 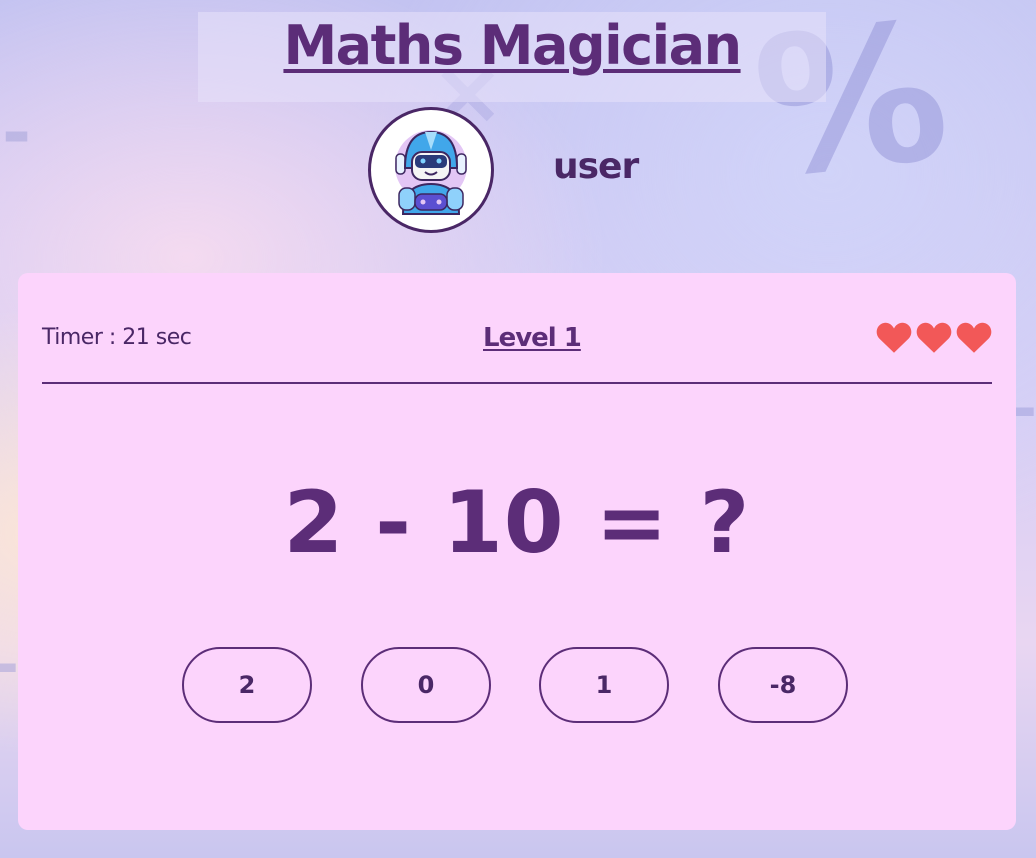 What do you see at coordinates (517, 523) in the screenshot?
I see `question-text: 2 - 10 = ?` at bounding box center [517, 523].